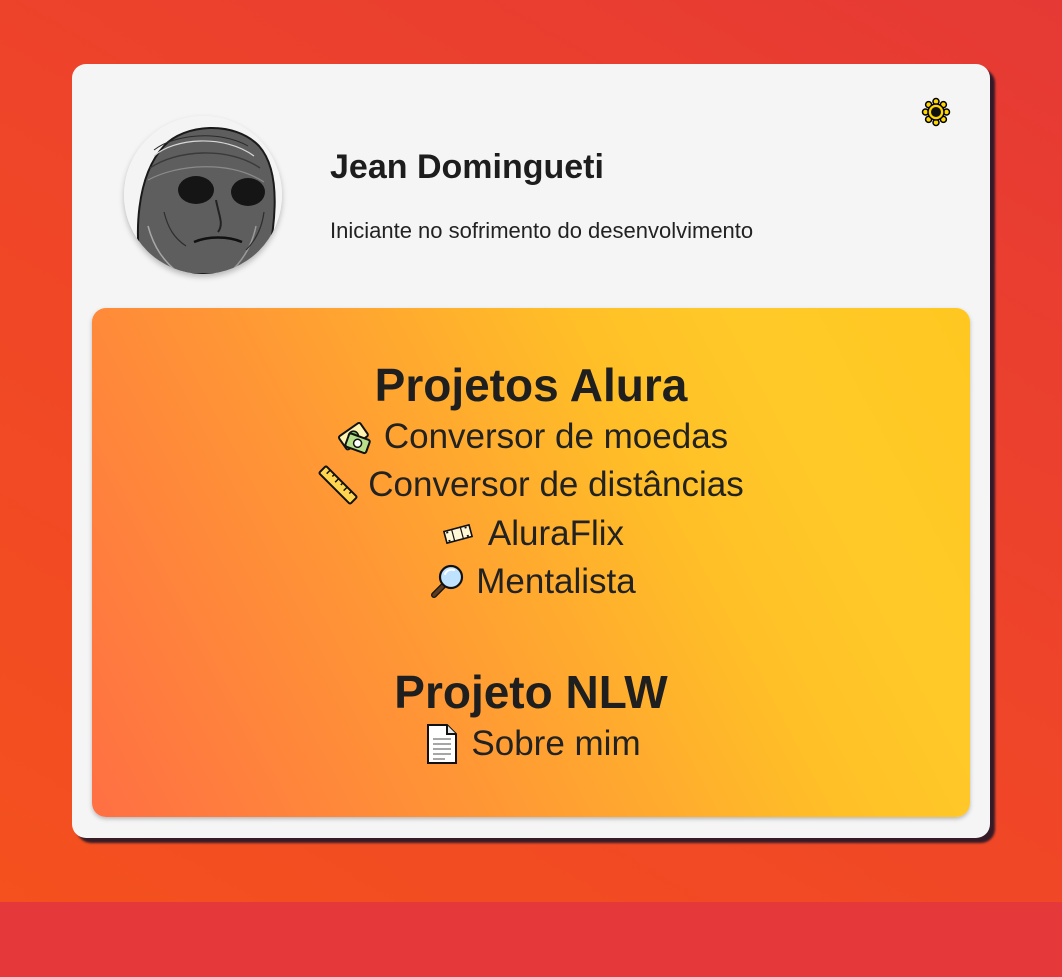 This screenshot has height=977, width=1062. I want to click on theme-toggle-button, so click(936, 112).